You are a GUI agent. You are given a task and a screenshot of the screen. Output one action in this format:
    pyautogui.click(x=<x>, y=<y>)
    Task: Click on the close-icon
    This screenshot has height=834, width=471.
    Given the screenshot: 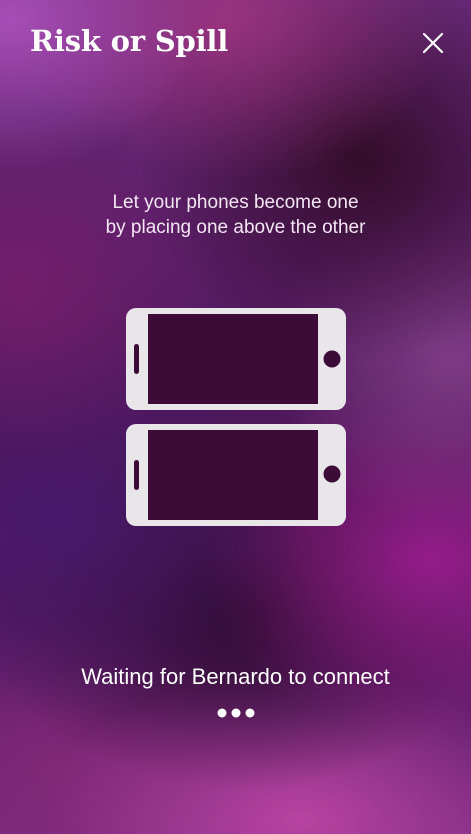 What is the action you would take?
    pyautogui.click(x=433, y=43)
    